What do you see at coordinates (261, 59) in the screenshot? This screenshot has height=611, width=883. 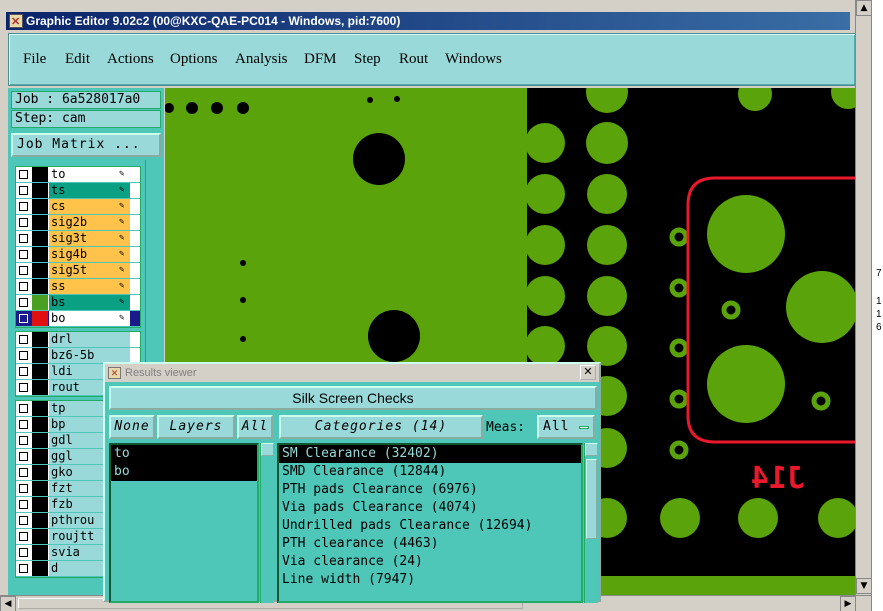 I see `menu-analysis: Analysis` at bounding box center [261, 59].